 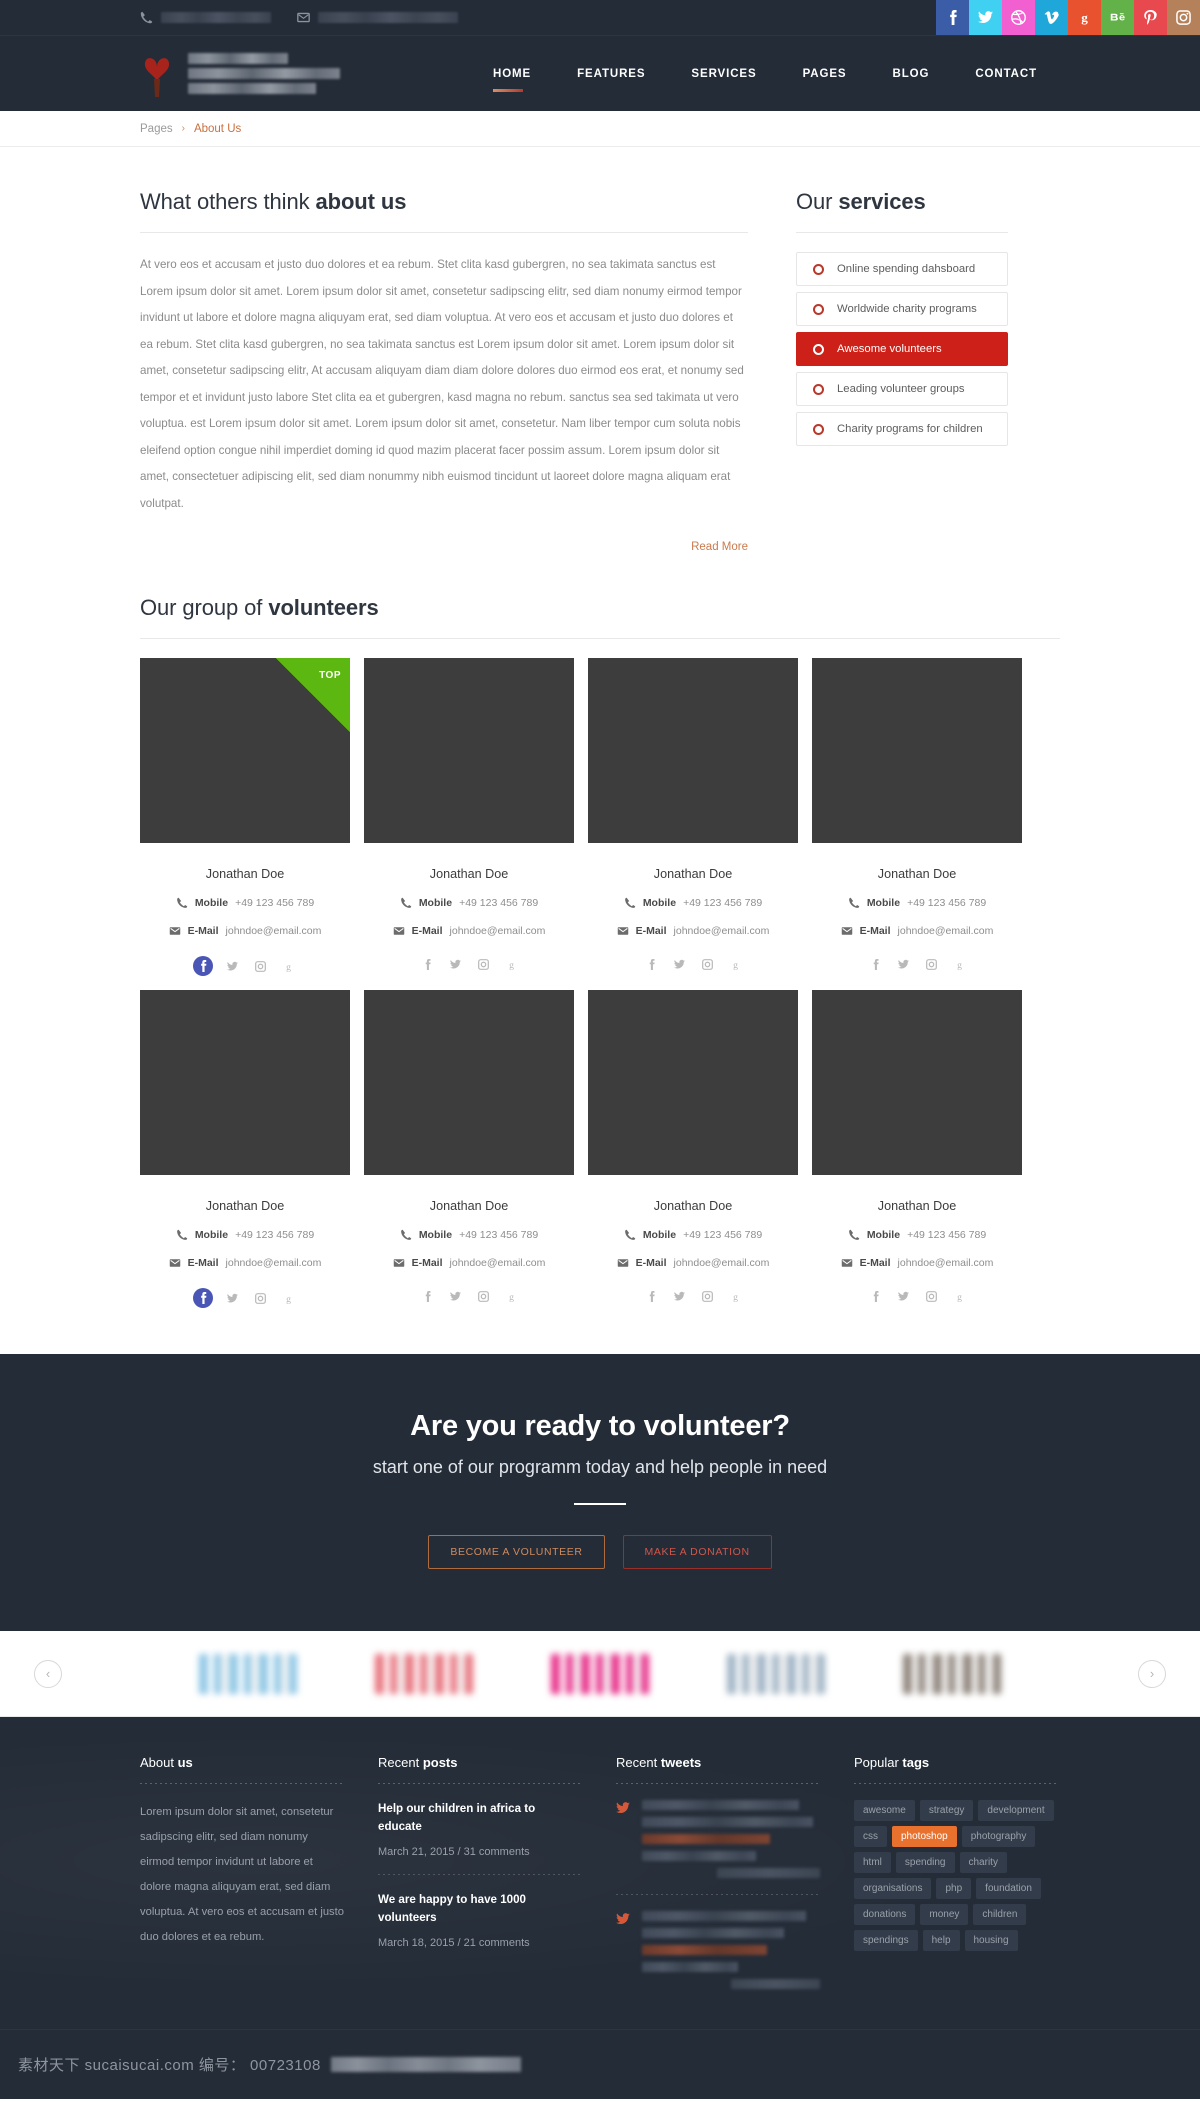 I want to click on tag-development: development, so click(x=1016, y=1810).